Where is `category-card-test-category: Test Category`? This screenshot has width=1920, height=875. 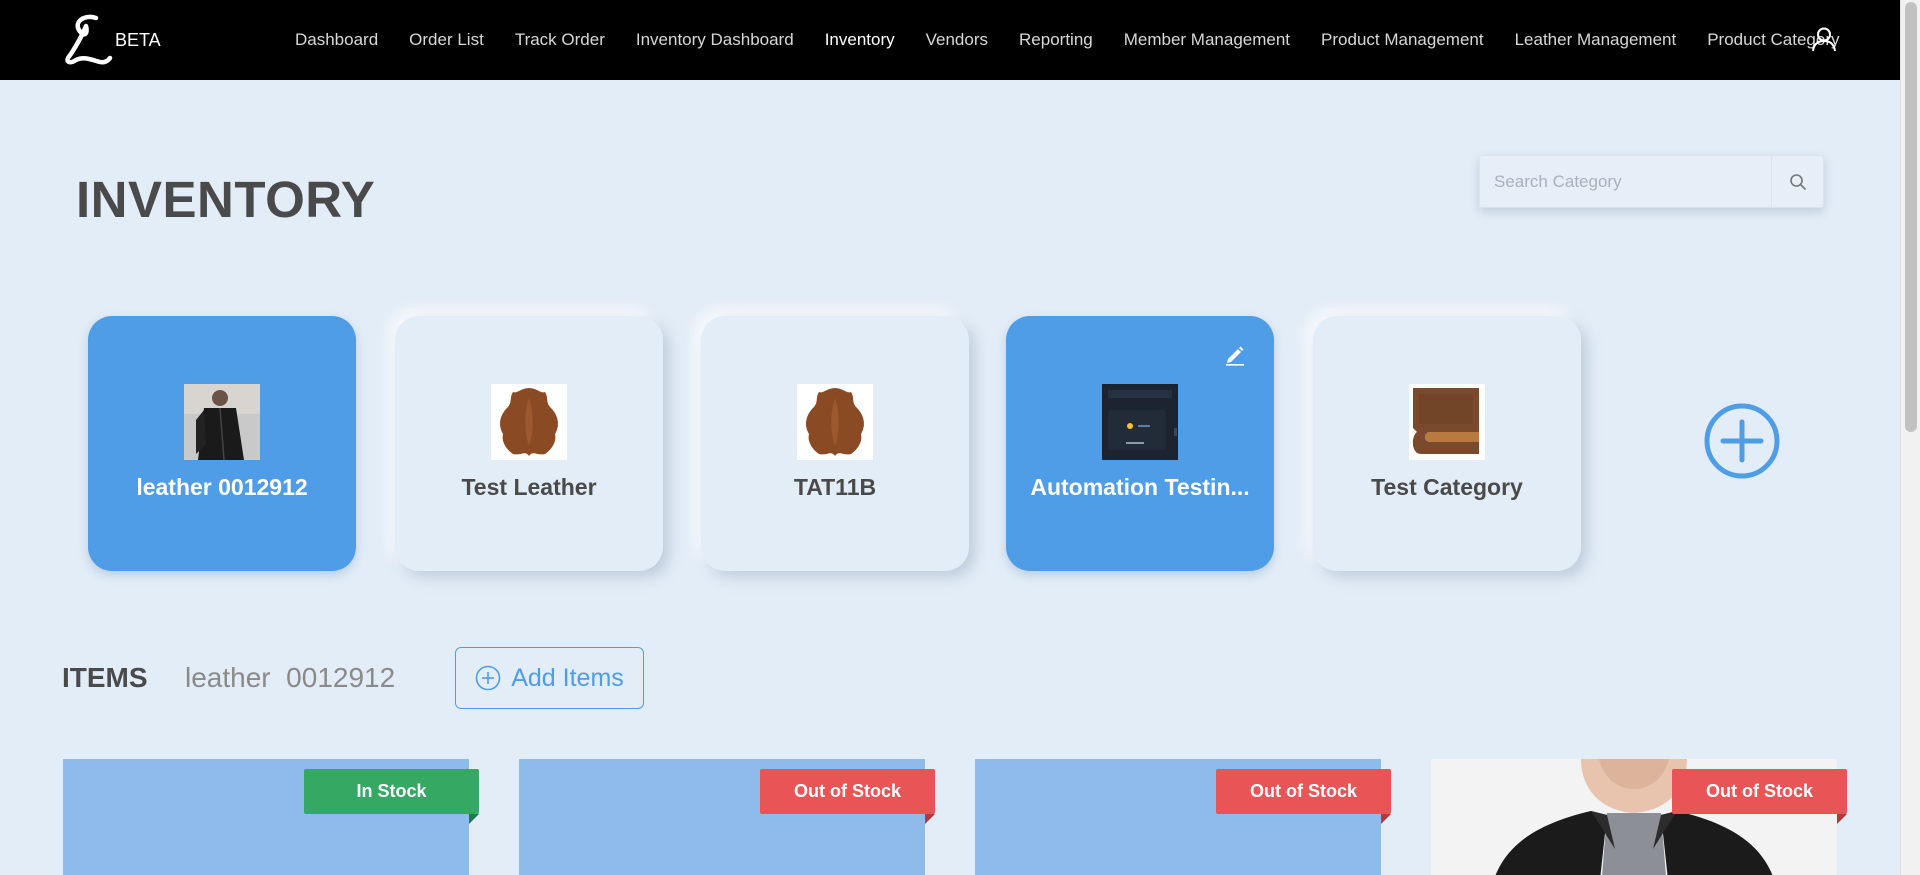
category-card-test-category: Test Category is located at coordinates (1447, 443).